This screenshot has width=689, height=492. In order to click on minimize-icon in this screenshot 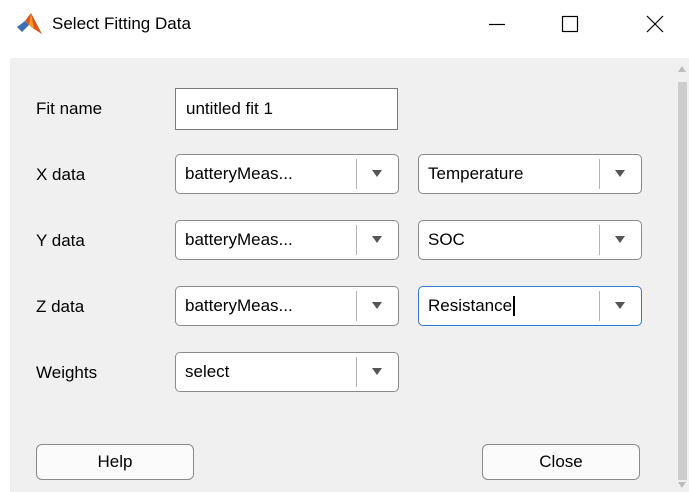, I will do `click(497, 24)`.